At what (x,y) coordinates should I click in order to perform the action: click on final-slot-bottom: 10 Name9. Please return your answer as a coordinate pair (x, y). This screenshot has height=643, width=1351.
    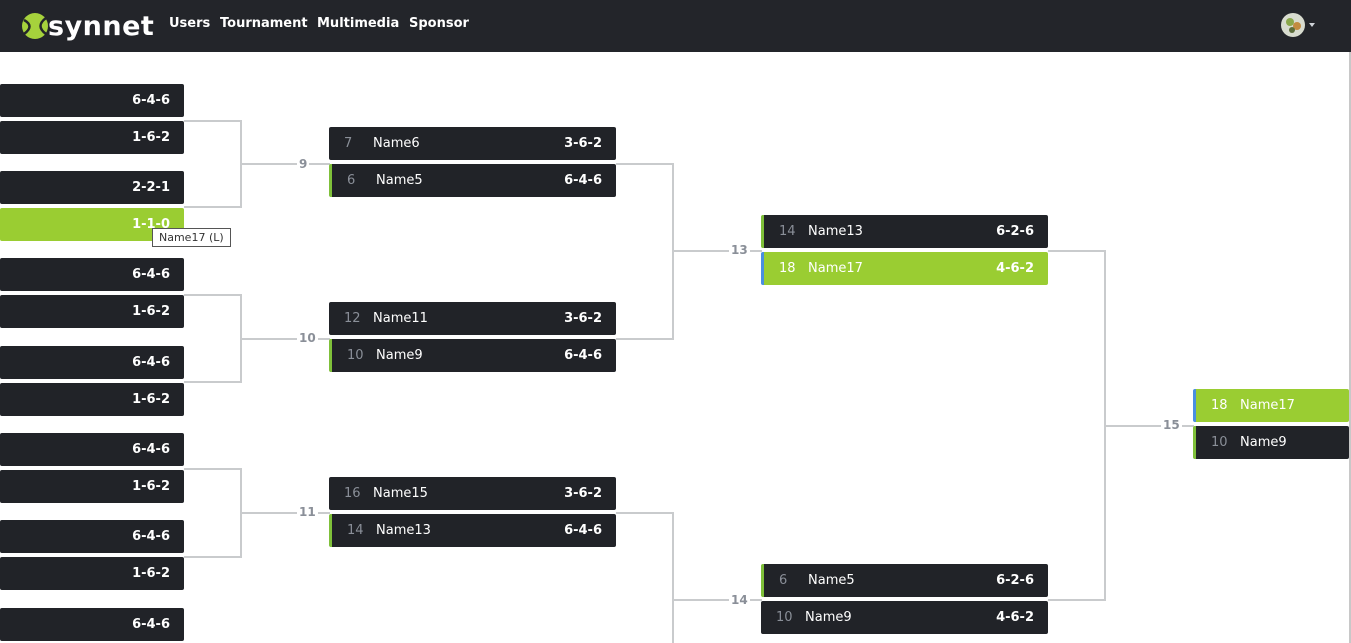
    Looking at the image, I should click on (1271, 442).